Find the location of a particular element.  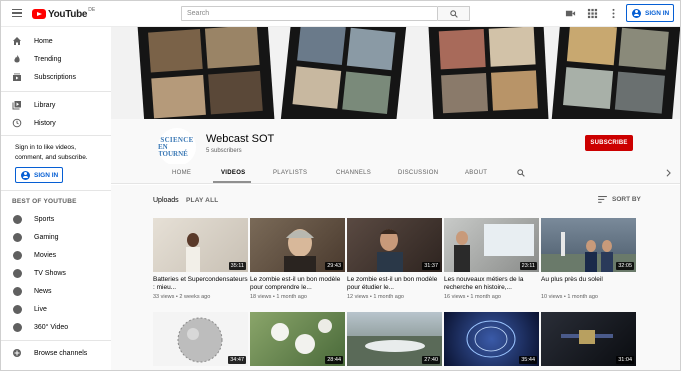

logo-word: YouTube is located at coordinates (68, 14).